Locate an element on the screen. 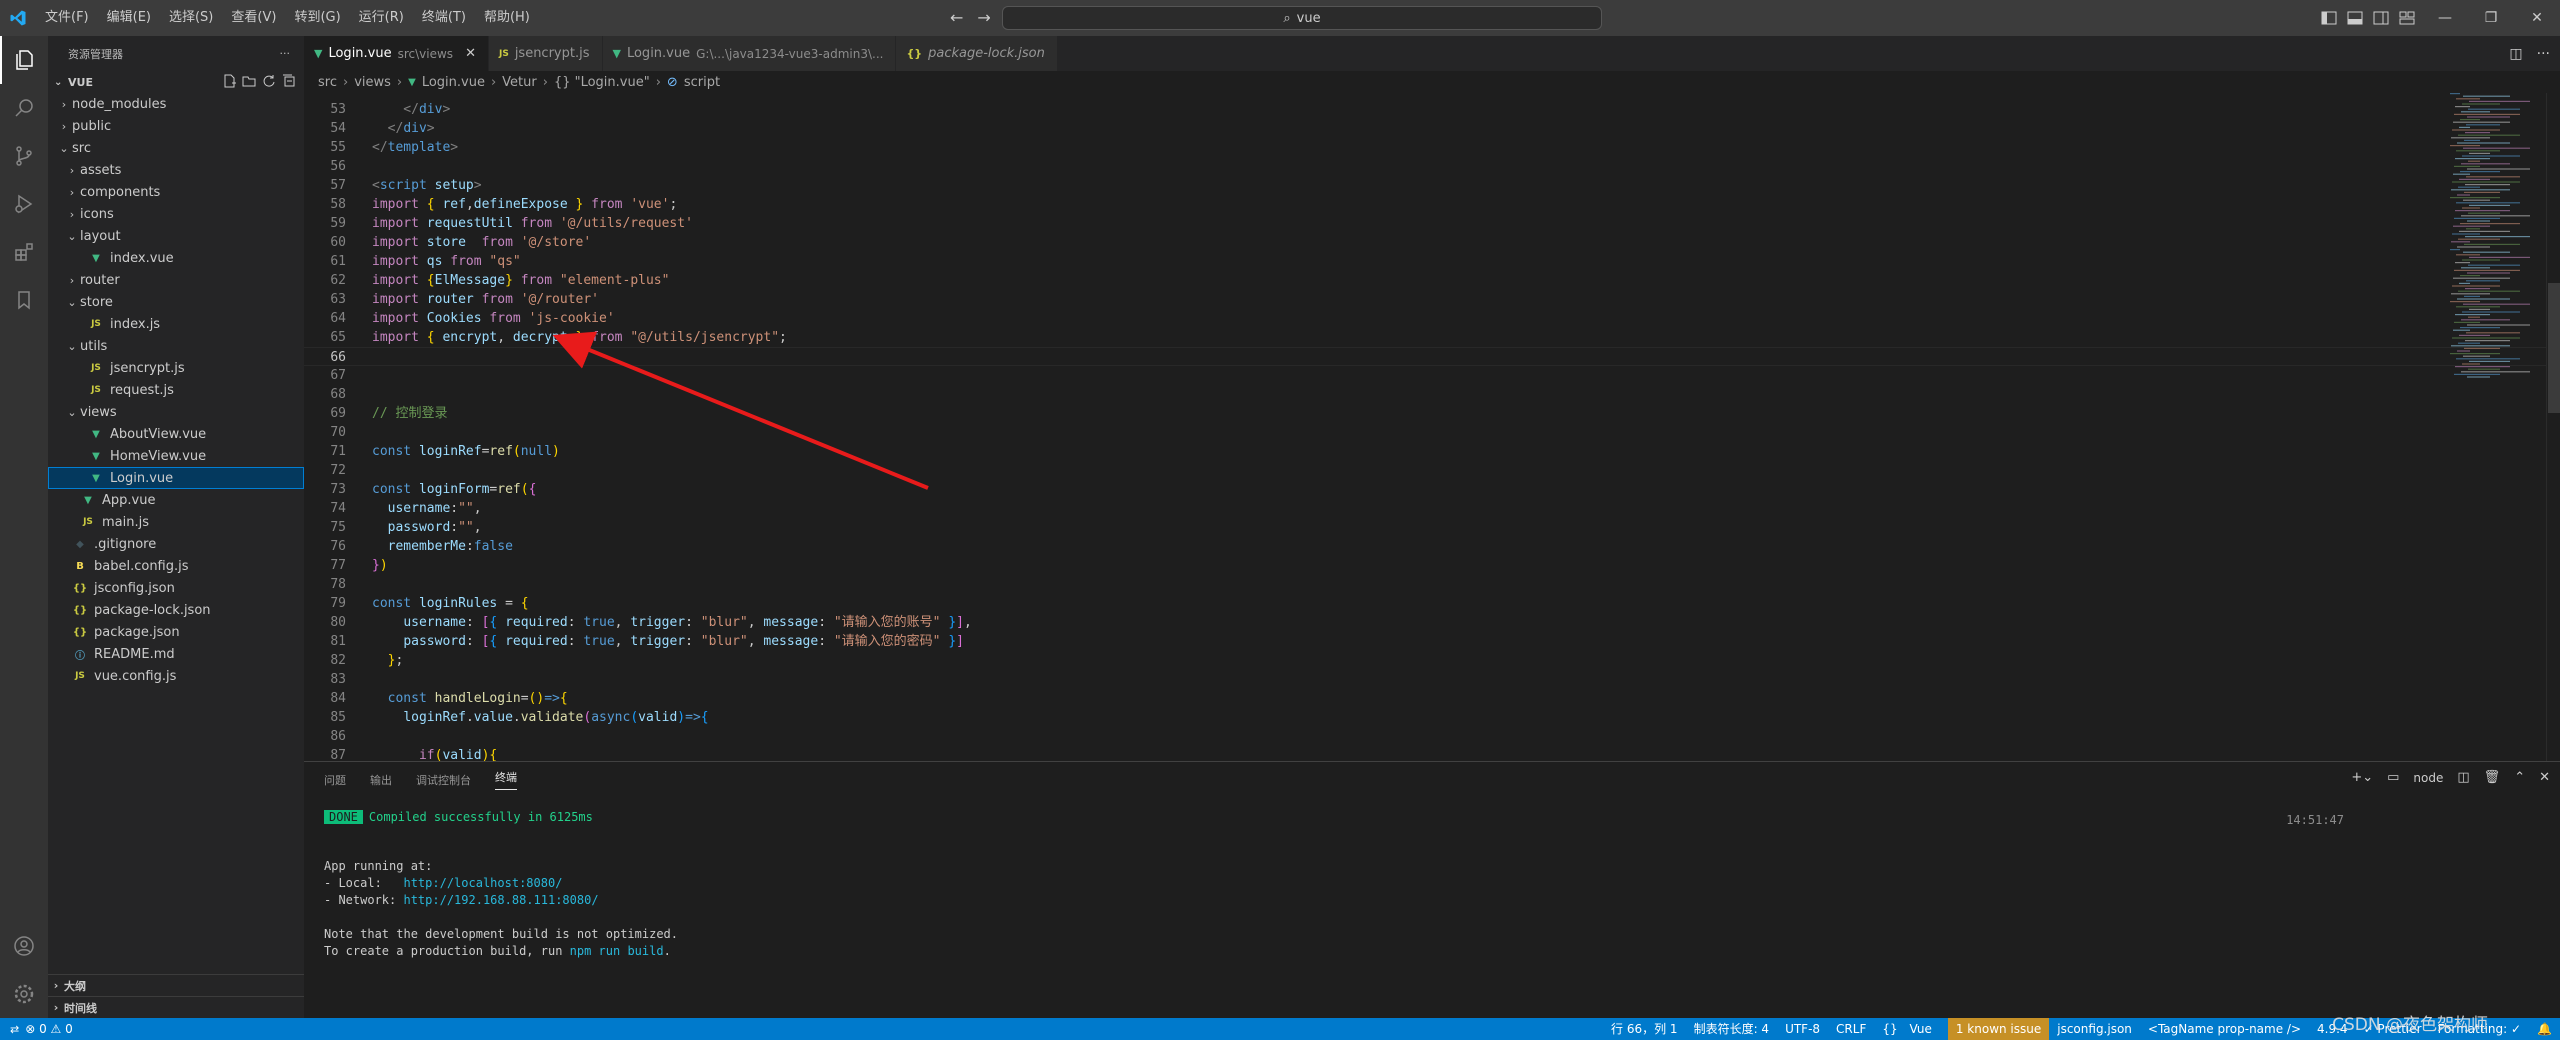  code-line: 64 import Cookies from 'js-cookie' is located at coordinates (1432, 318).